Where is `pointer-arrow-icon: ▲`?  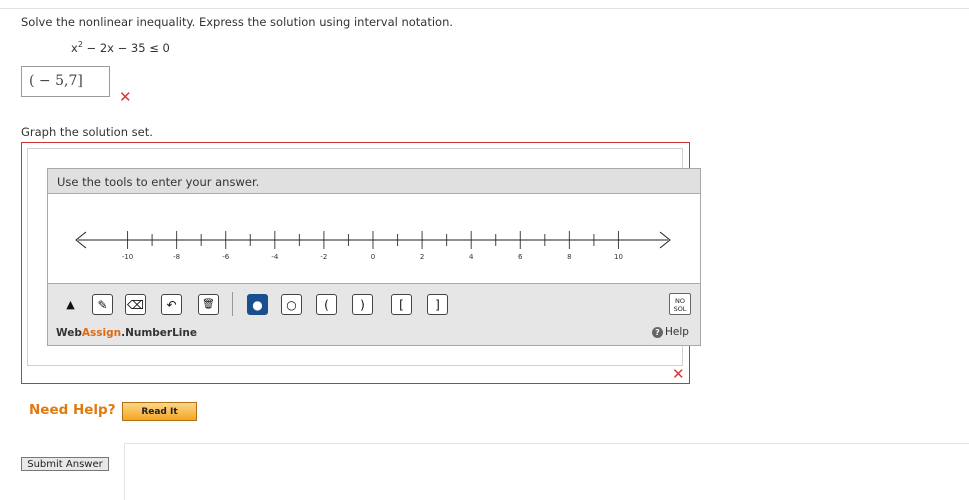 pointer-arrow-icon: ▲ is located at coordinates (70, 304).